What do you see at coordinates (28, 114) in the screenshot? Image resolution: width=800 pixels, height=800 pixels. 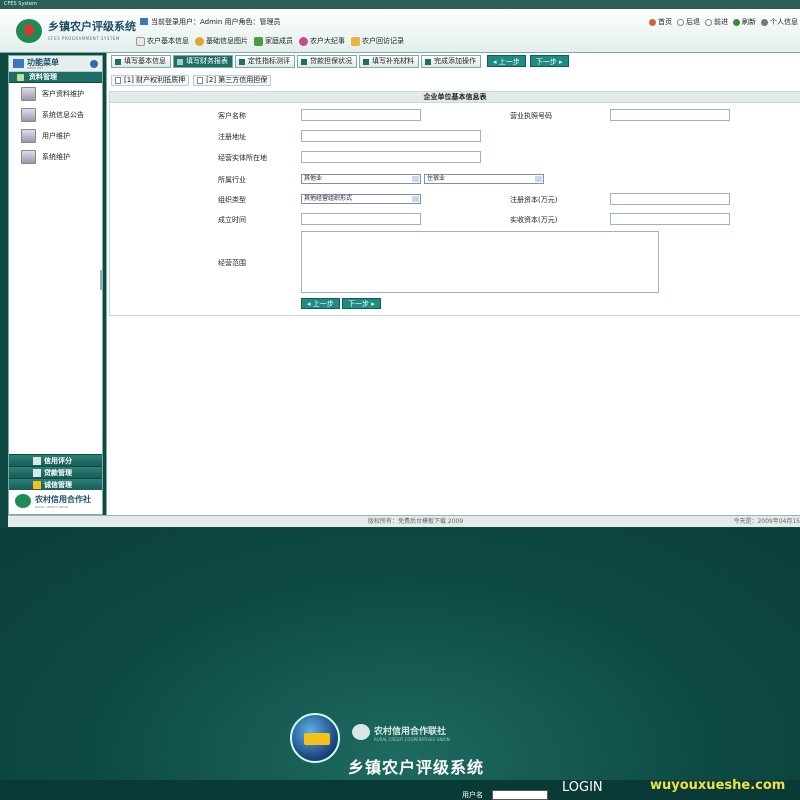 I see `notice-icon` at bounding box center [28, 114].